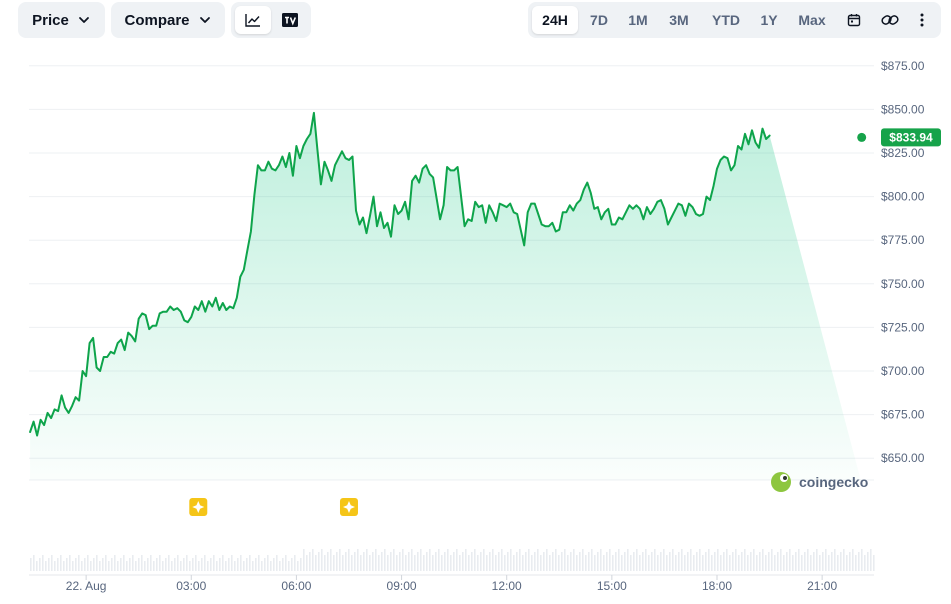 The image size is (951, 604). Describe the element at coordinates (781, 482) in the screenshot. I see `coingecko-logo-icon` at that location.